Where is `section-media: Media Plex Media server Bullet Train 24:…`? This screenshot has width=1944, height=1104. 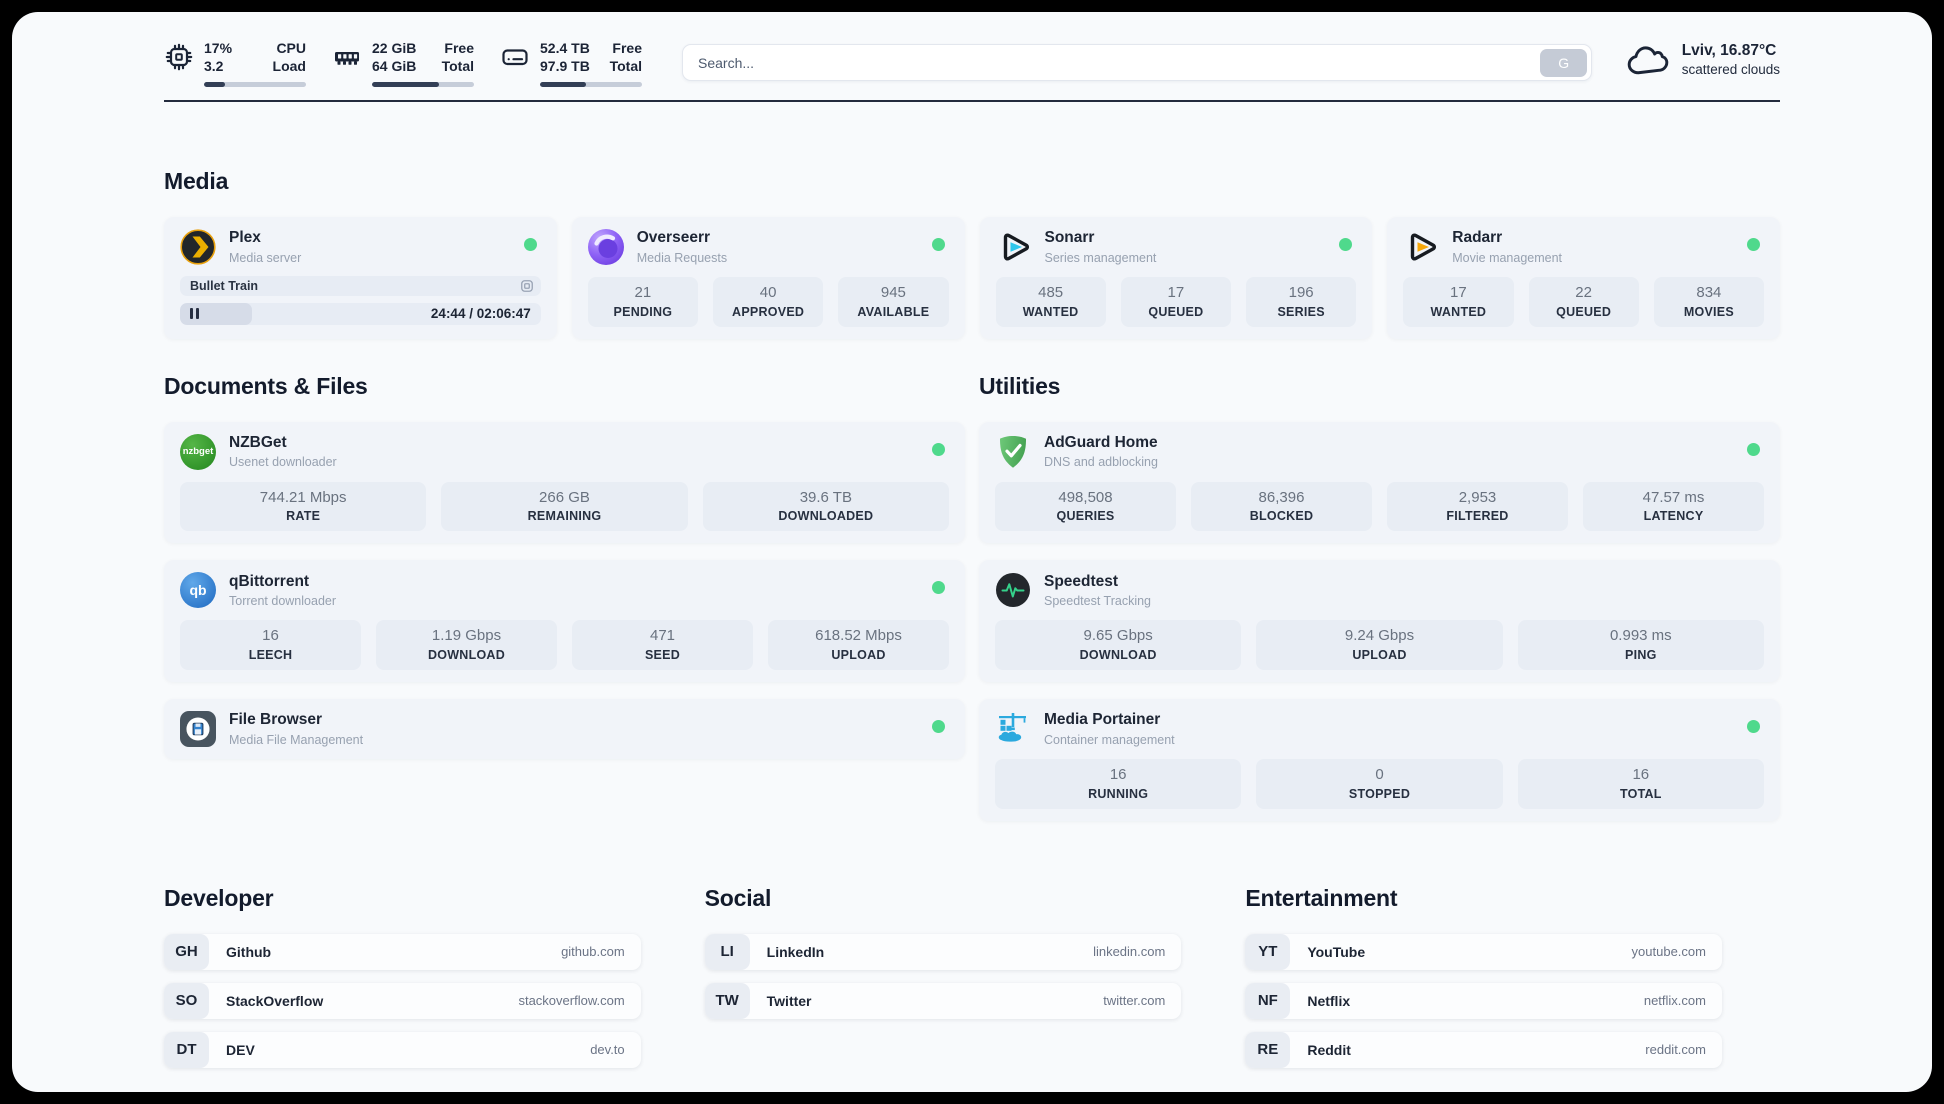 section-media: Media Plex Media server Bullet Train 24:… is located at coordinates (972, 253).